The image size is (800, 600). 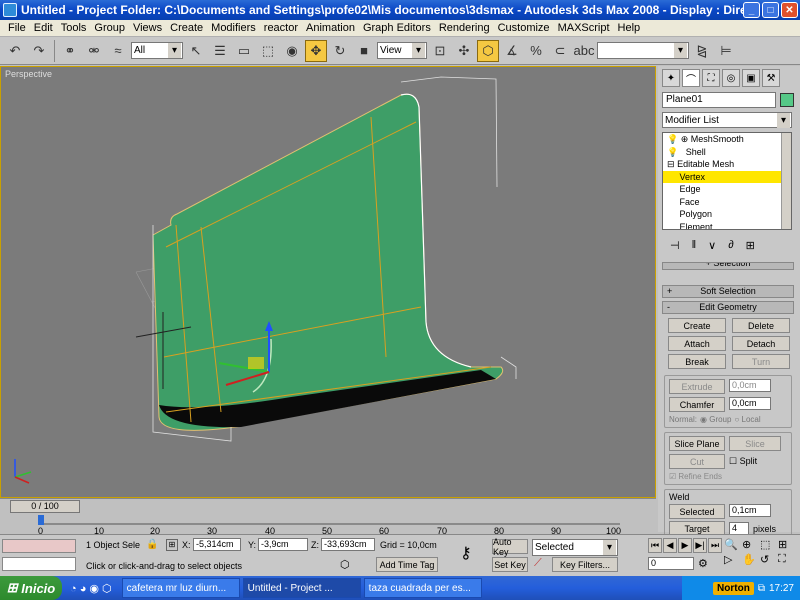 What do you see at coordinates (702, 51) in the screenshot?
I see `mirror-icon: ⧎` at bounding box center [702, 51].